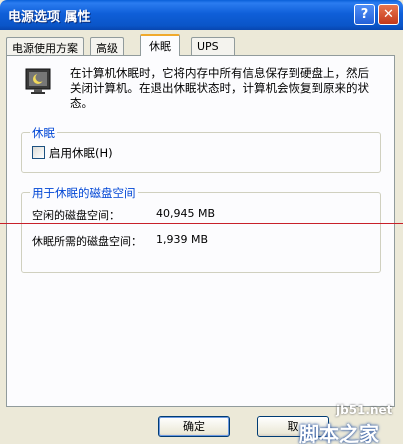 This screenshot has height=444, width=403. What do you see at coordinates (38, 81) in the screenshot?
I see `hibernate-monitor-icon` at bounding box center [38, 81].